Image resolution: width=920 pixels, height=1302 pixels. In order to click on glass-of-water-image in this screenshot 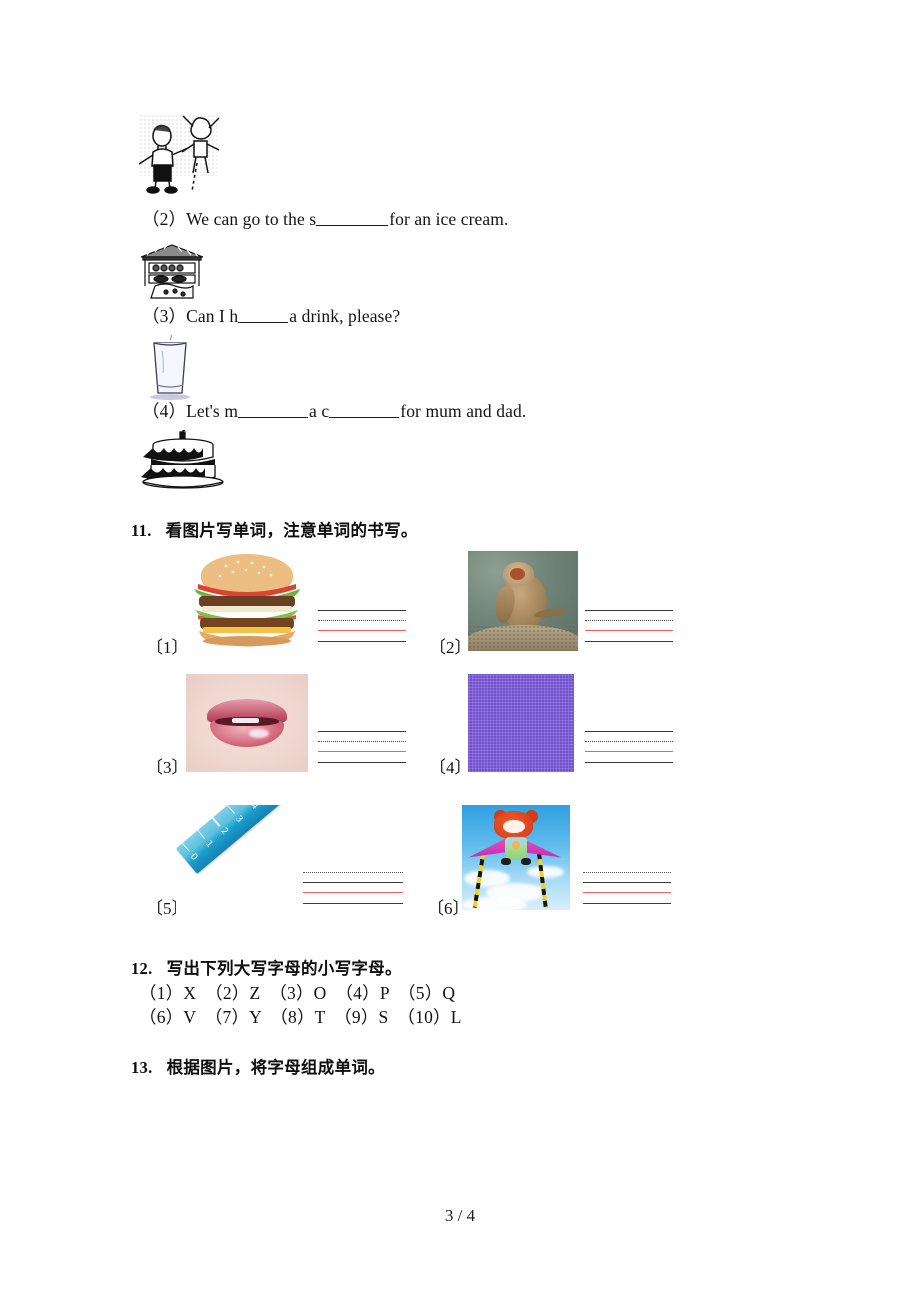, I will do `click(170, 369)`.